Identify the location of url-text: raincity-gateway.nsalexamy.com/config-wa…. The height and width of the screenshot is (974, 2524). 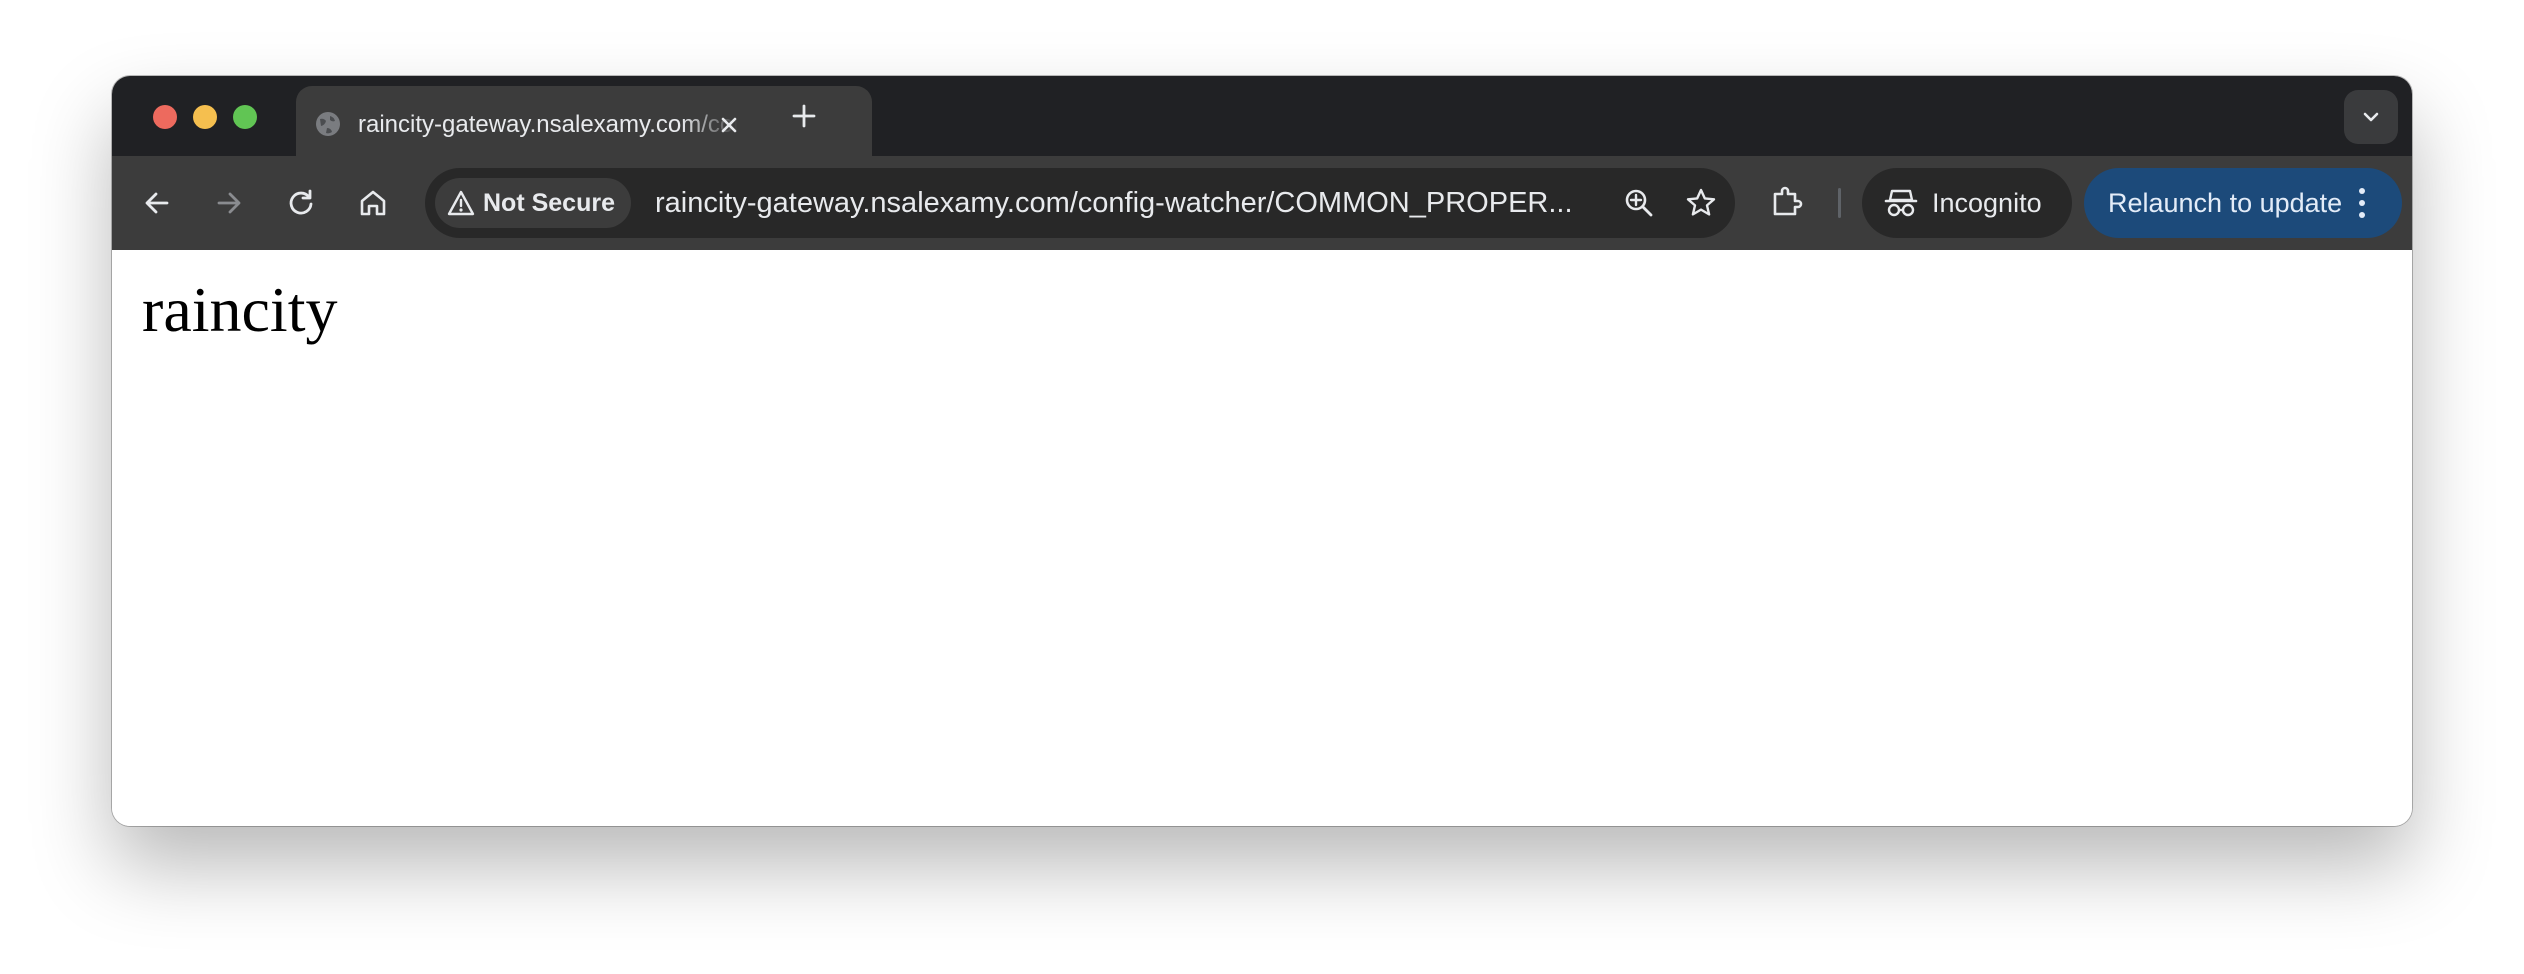
(1125, 203).